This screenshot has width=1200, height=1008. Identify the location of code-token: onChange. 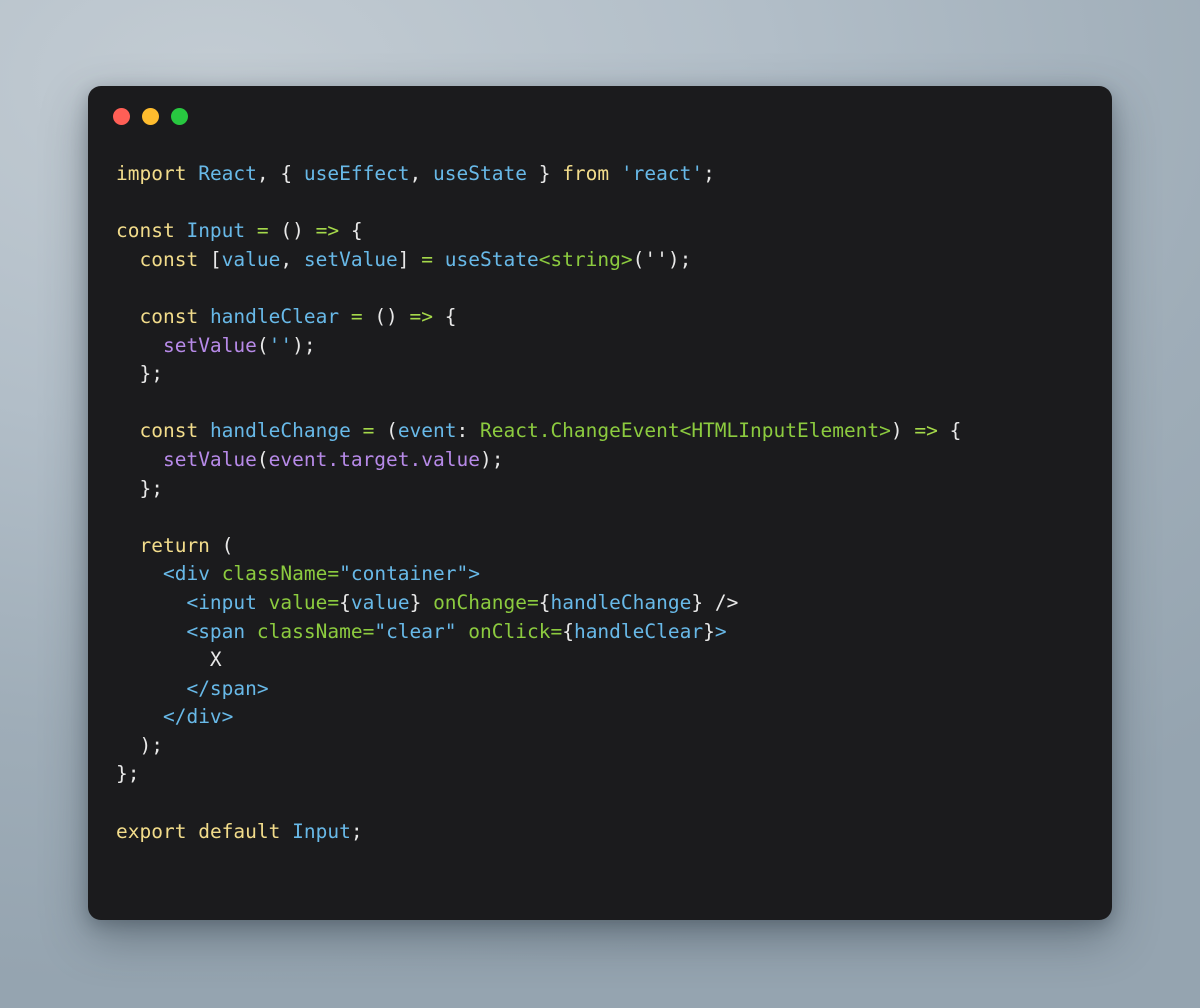
(480, 602).